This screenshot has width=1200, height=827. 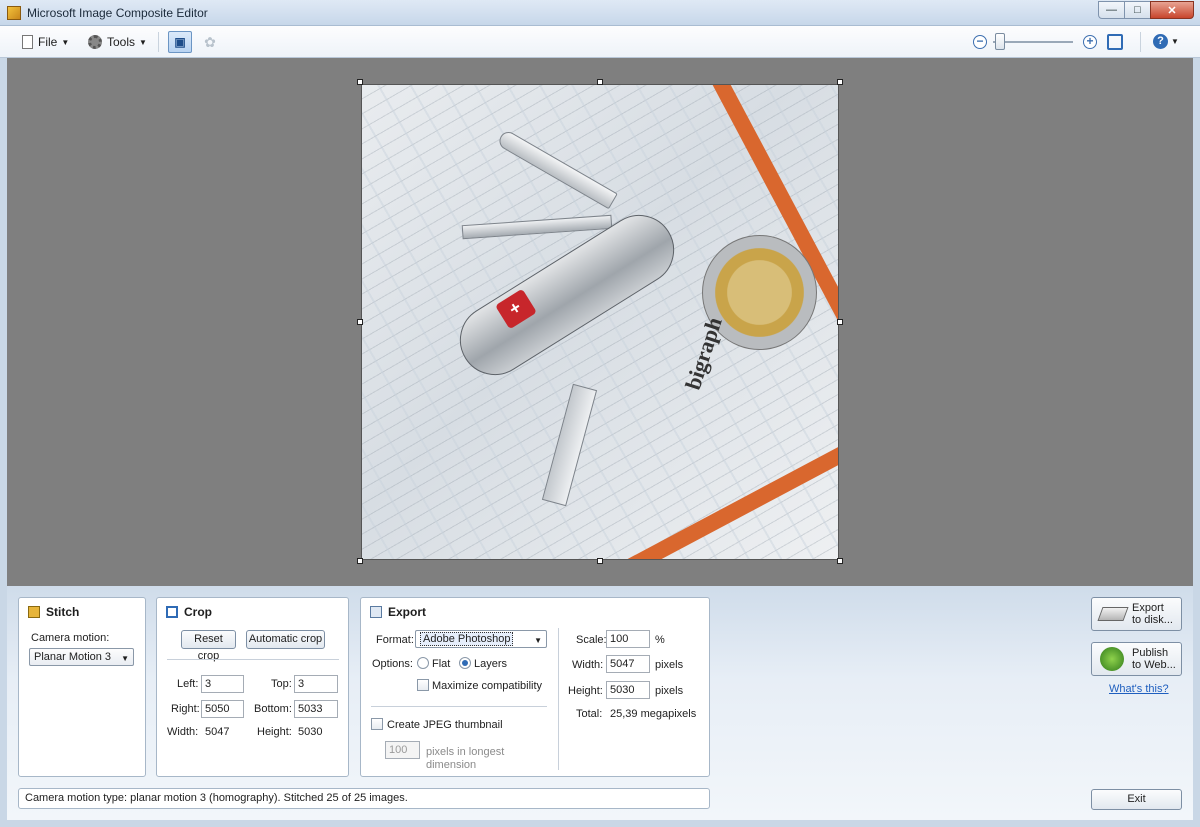 I want to click on tools-menu-label: Tools, so click(x=121, y=42).